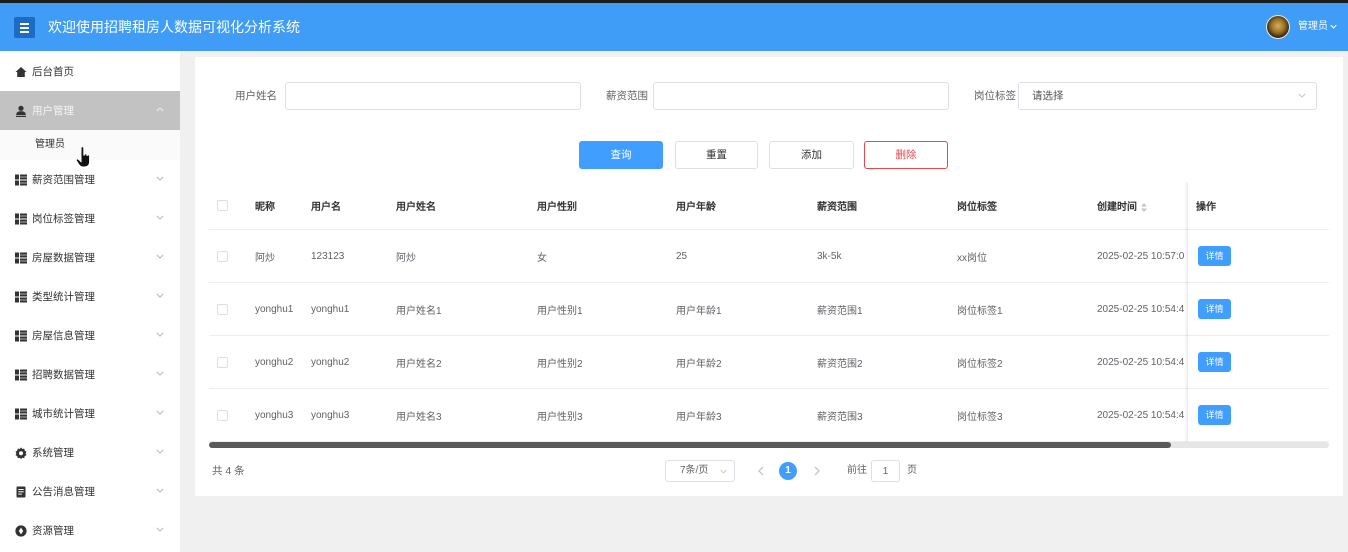 Image resolution: width=1348 pixels, height=552 pixels. What do you see at coordinates (694, 470) in the screenshot?
I see `page-size-value: 7条/页` at bounding box center [694, 470].